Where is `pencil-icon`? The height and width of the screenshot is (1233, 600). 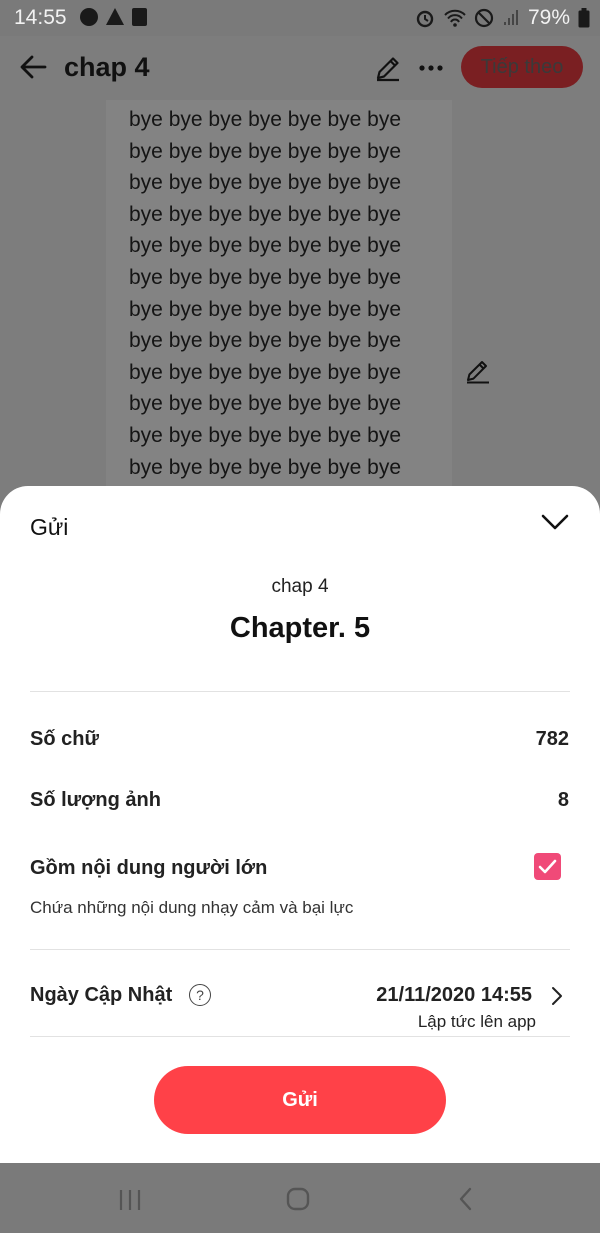
pencil-icon is located at coordinates (388, 68).